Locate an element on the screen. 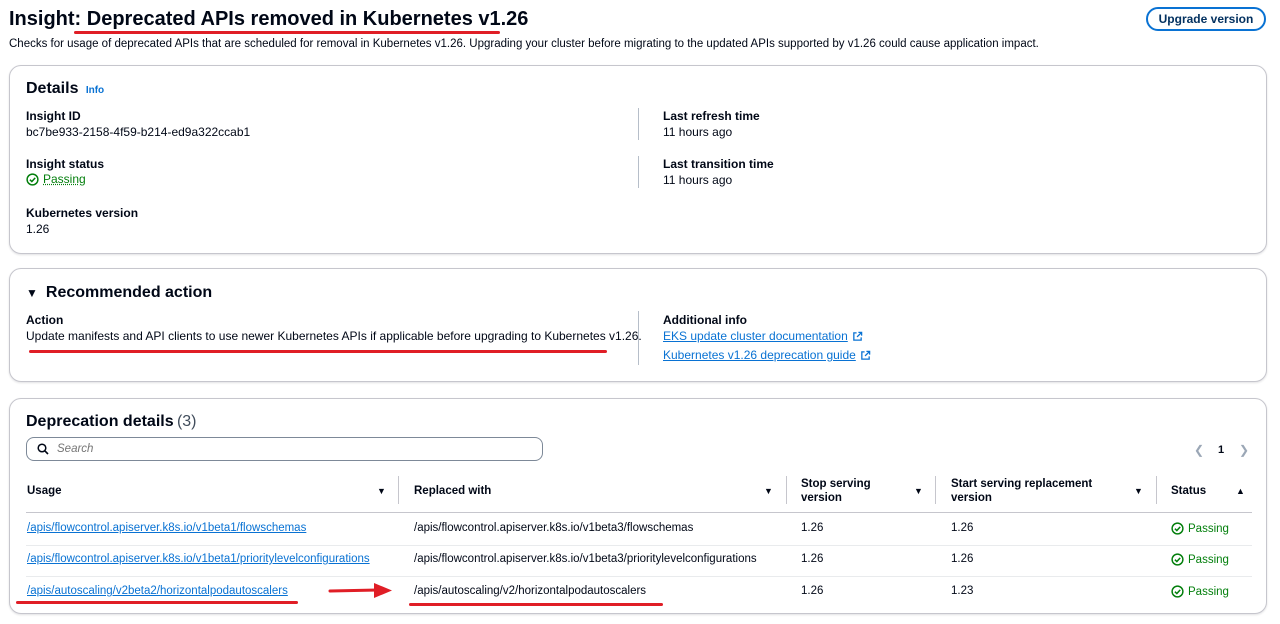 The width and height of the screenshot is (1280, 624). stop-serving-line1: Stop serving is located at coordinates (836, 484).